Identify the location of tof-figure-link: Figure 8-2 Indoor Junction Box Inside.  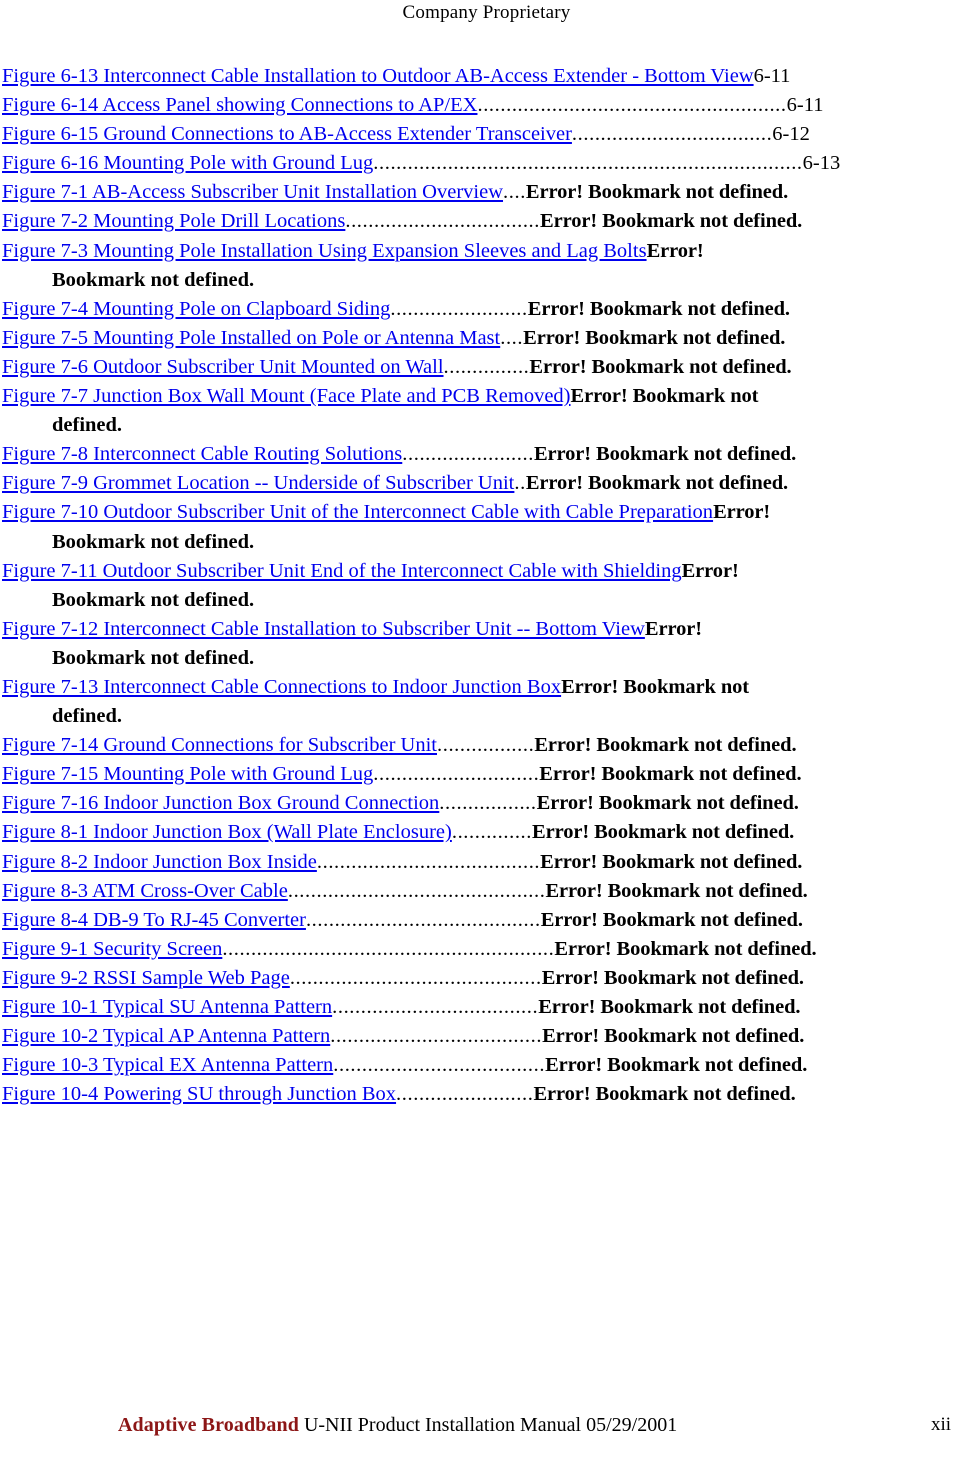
(159, 862).